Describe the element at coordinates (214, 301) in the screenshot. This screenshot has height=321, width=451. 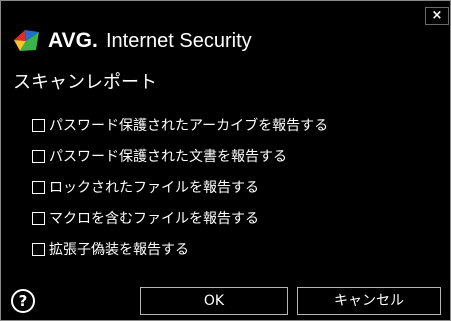
I see `ok-button: OK` at that location.